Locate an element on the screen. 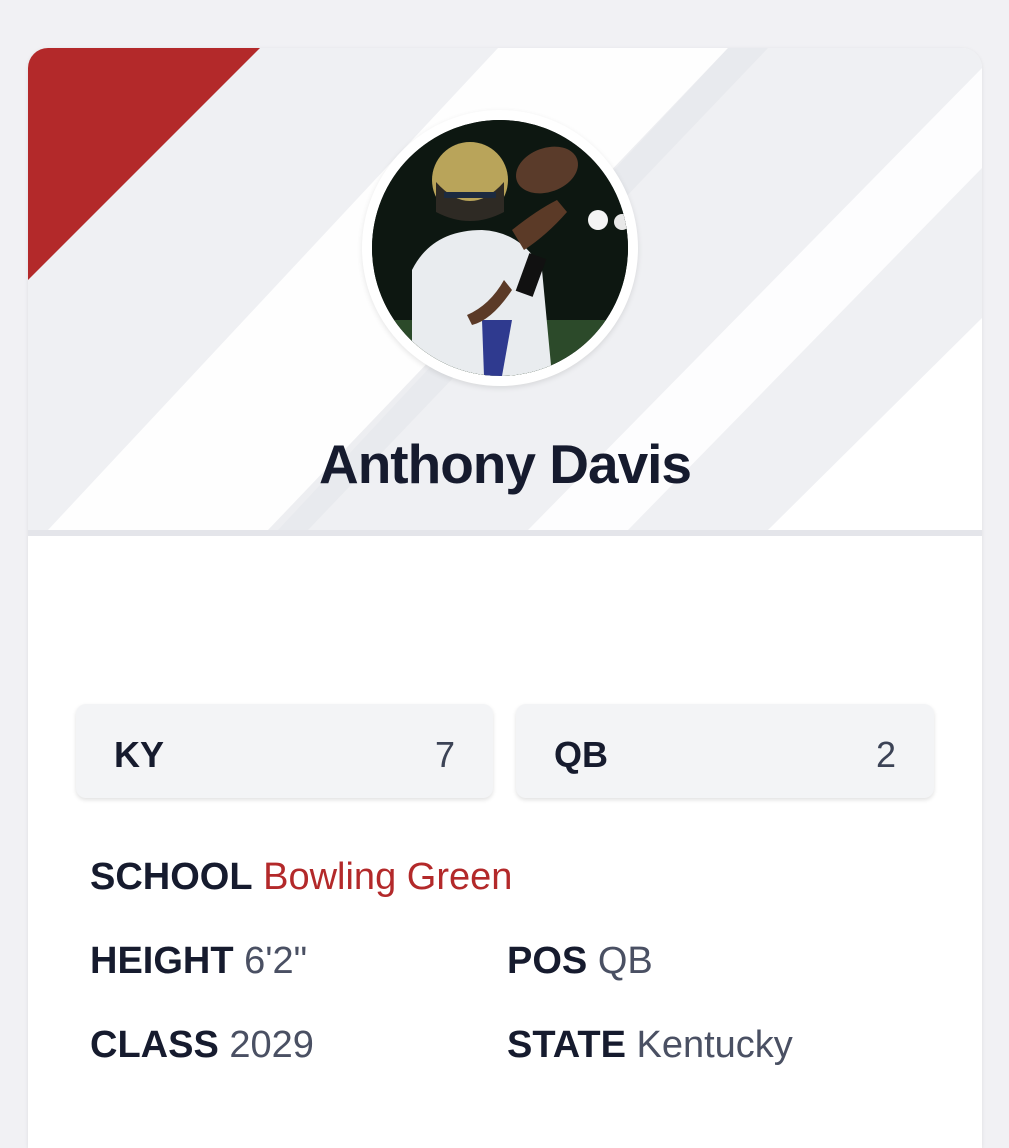  height-label: HEIGHT is located at coordinates (162, 961).